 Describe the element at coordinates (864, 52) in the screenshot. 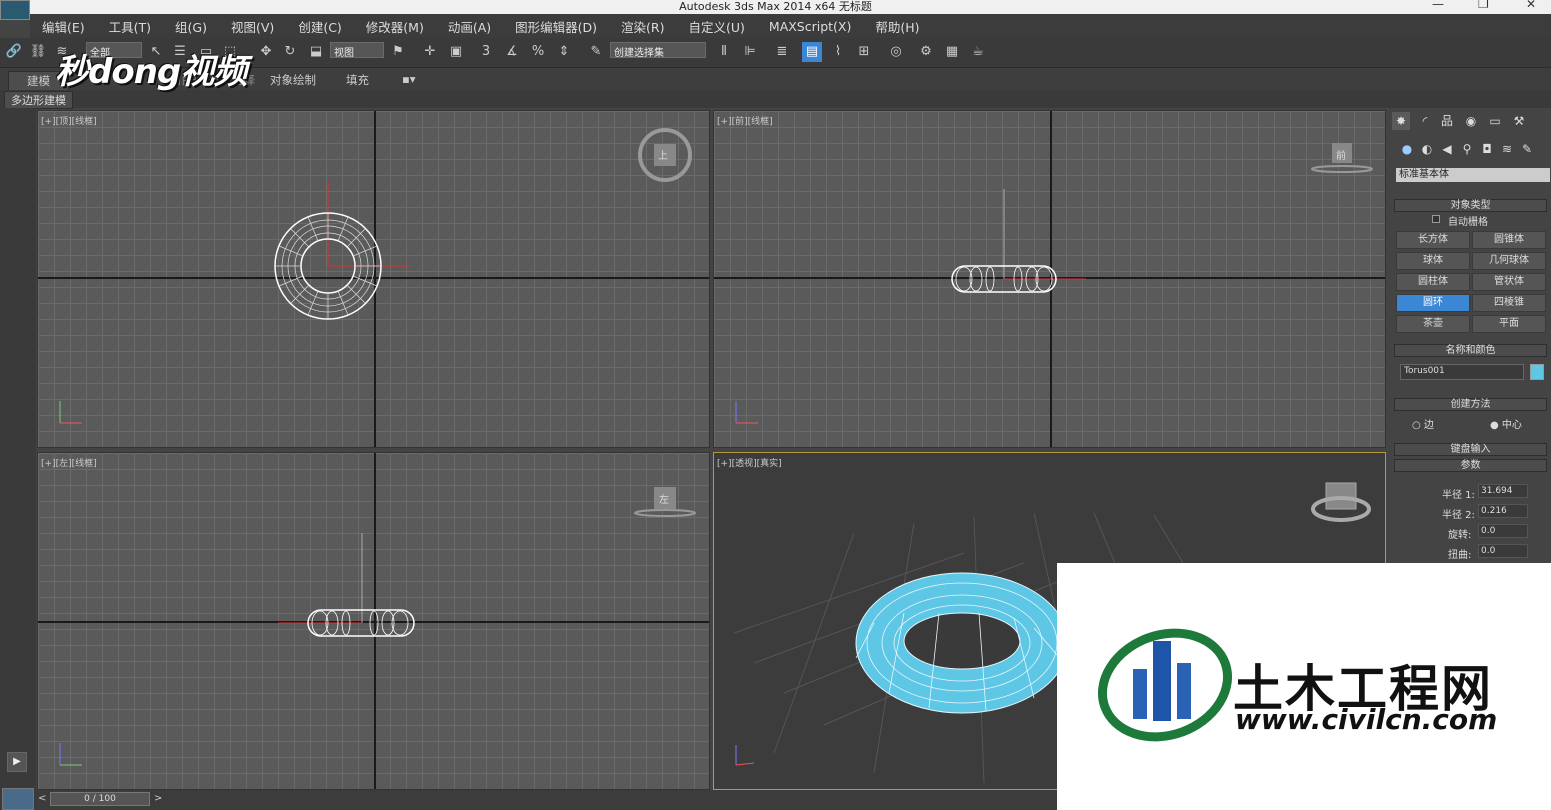

I see `schematic-view-icon: ⊞` at that location.